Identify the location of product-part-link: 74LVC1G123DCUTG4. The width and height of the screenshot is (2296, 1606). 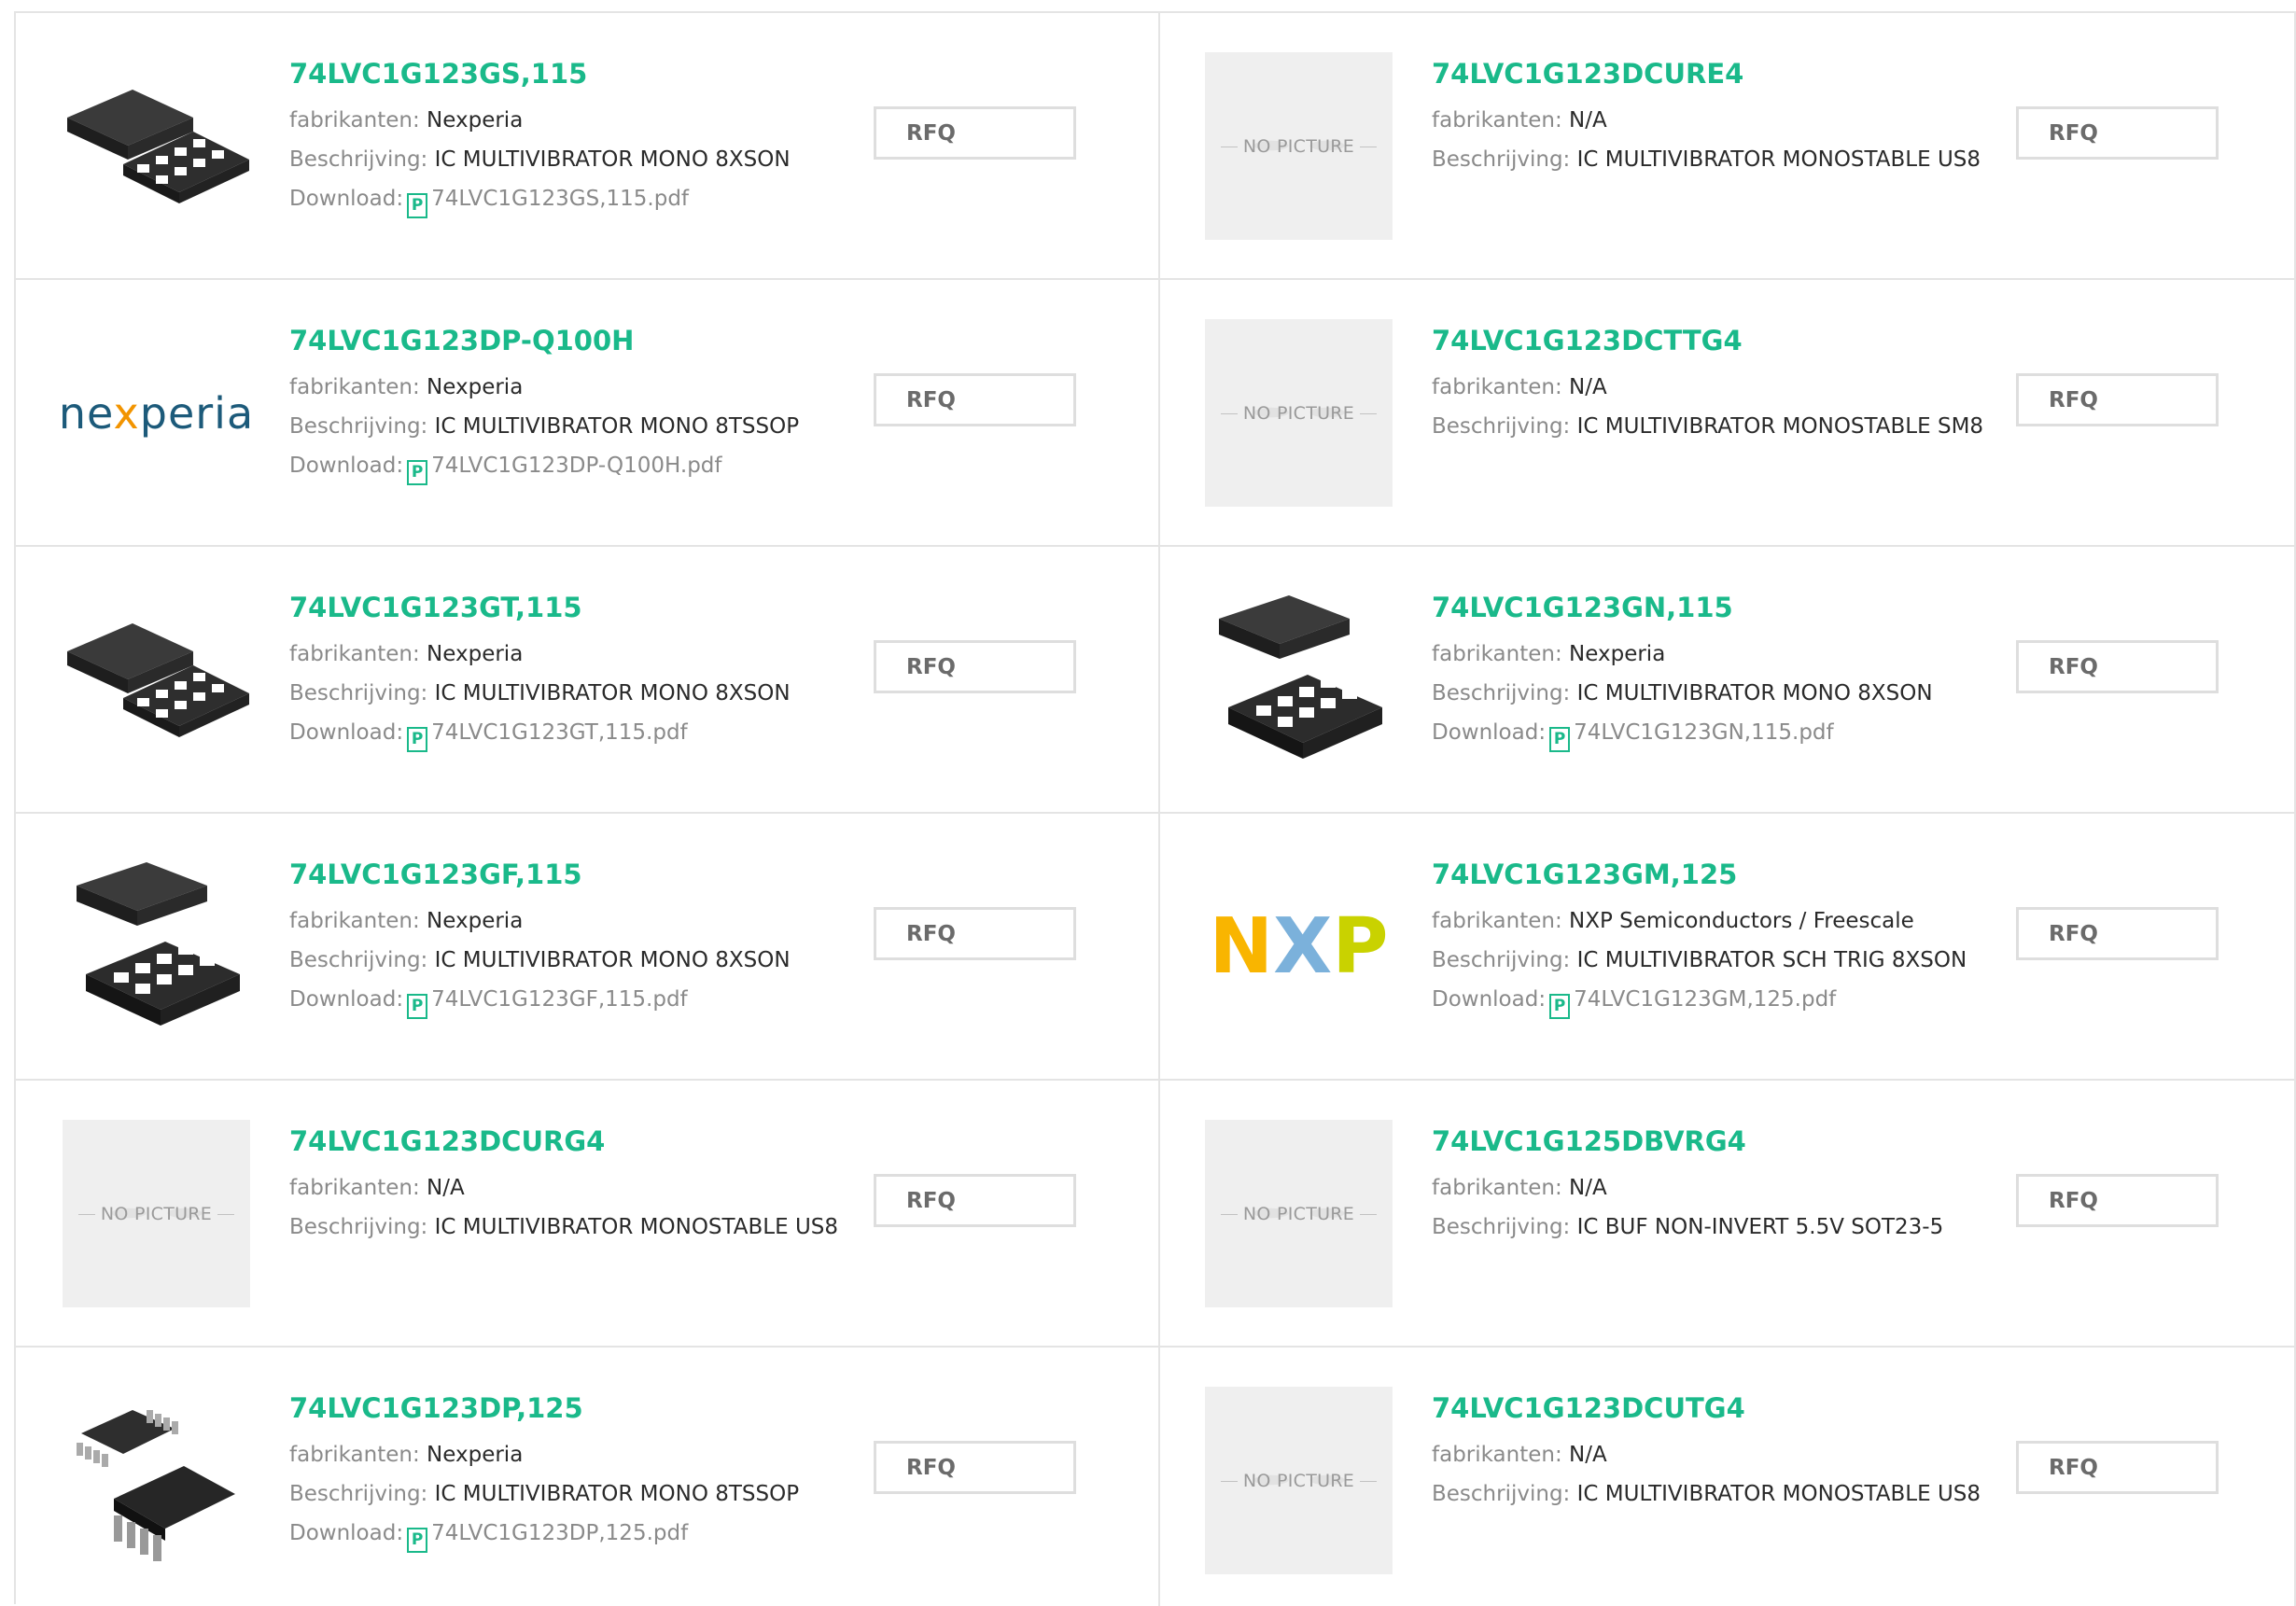
(1706, 1408).